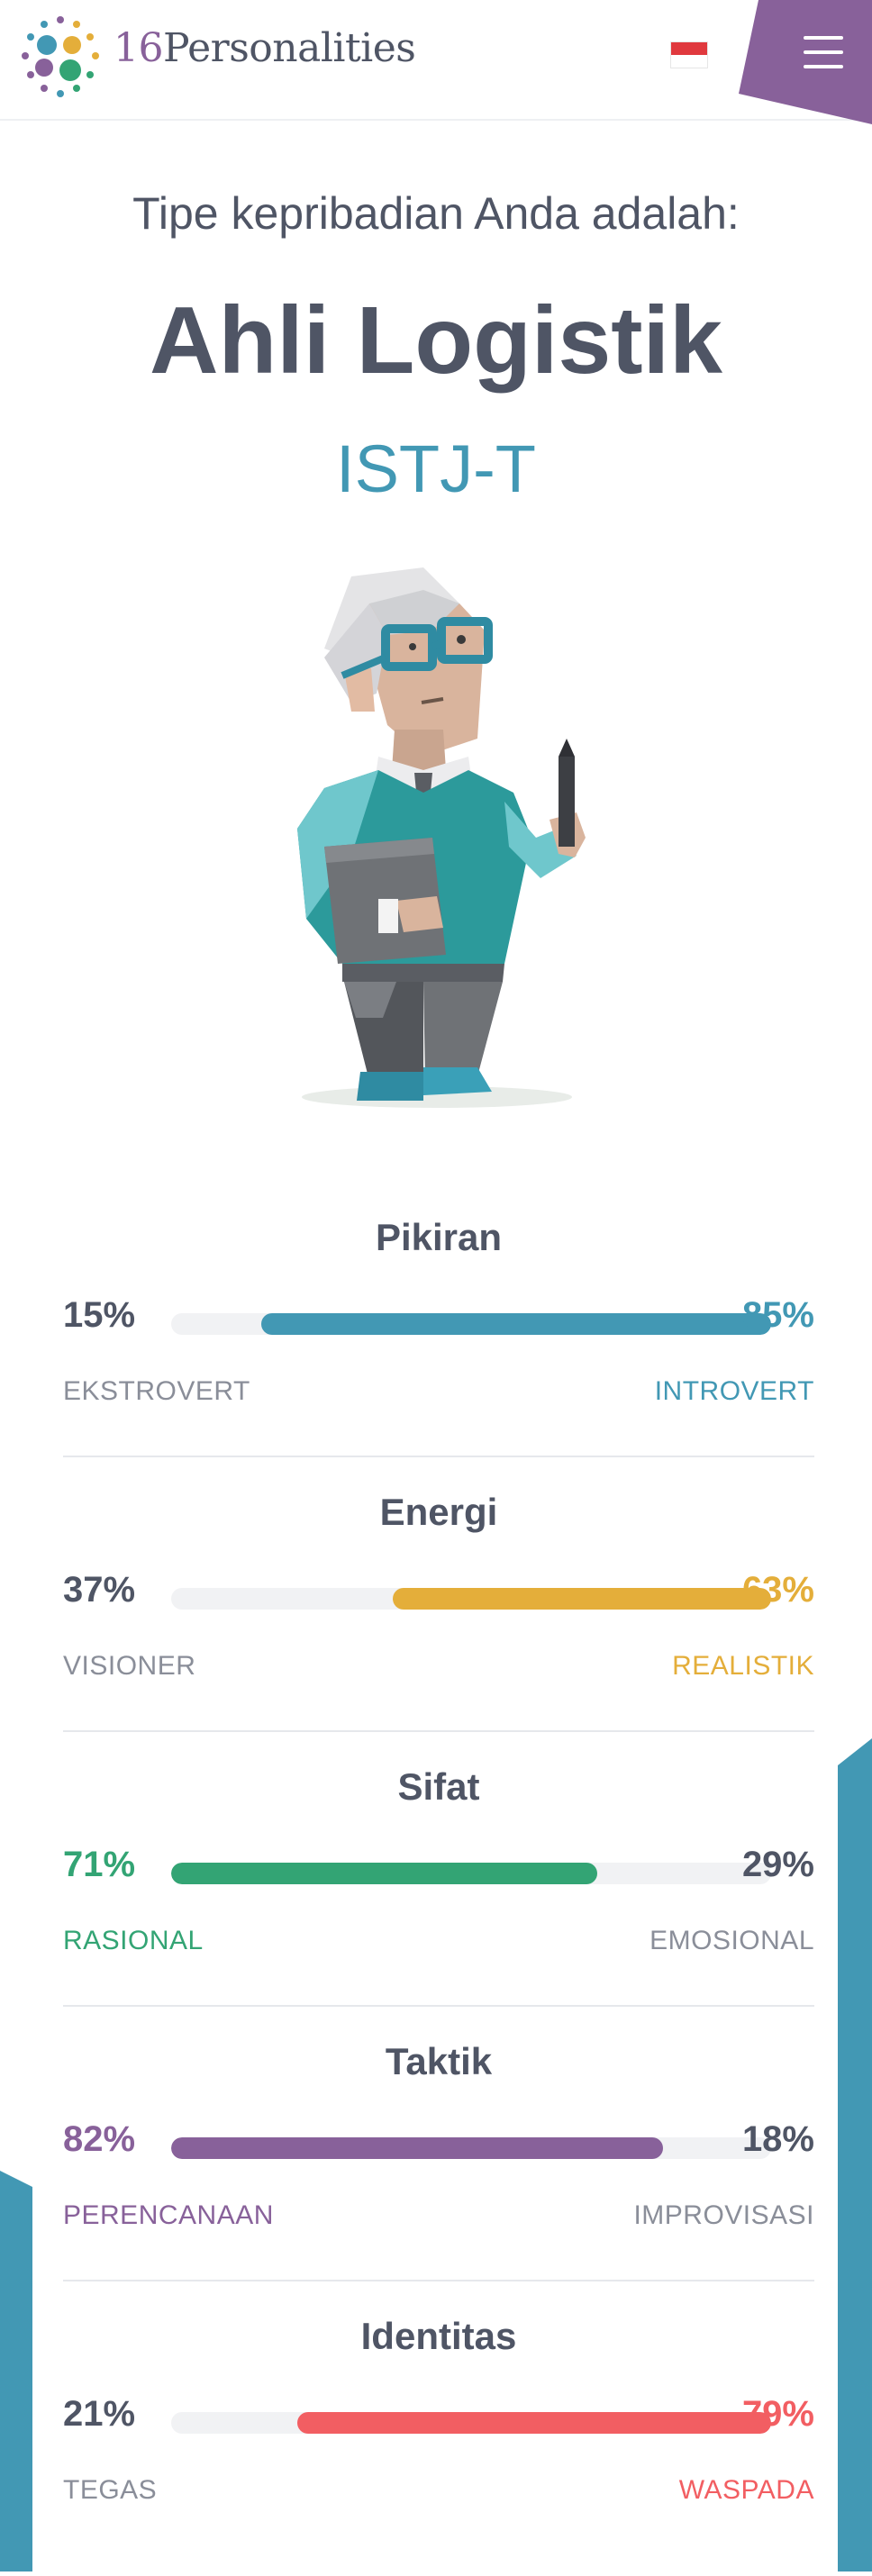 Image resolution: width=872 pixels, height=2576 pixels. Describe the element at coordinates (139, 48) in the screenshot. I see `logo-number: 16` at that location.